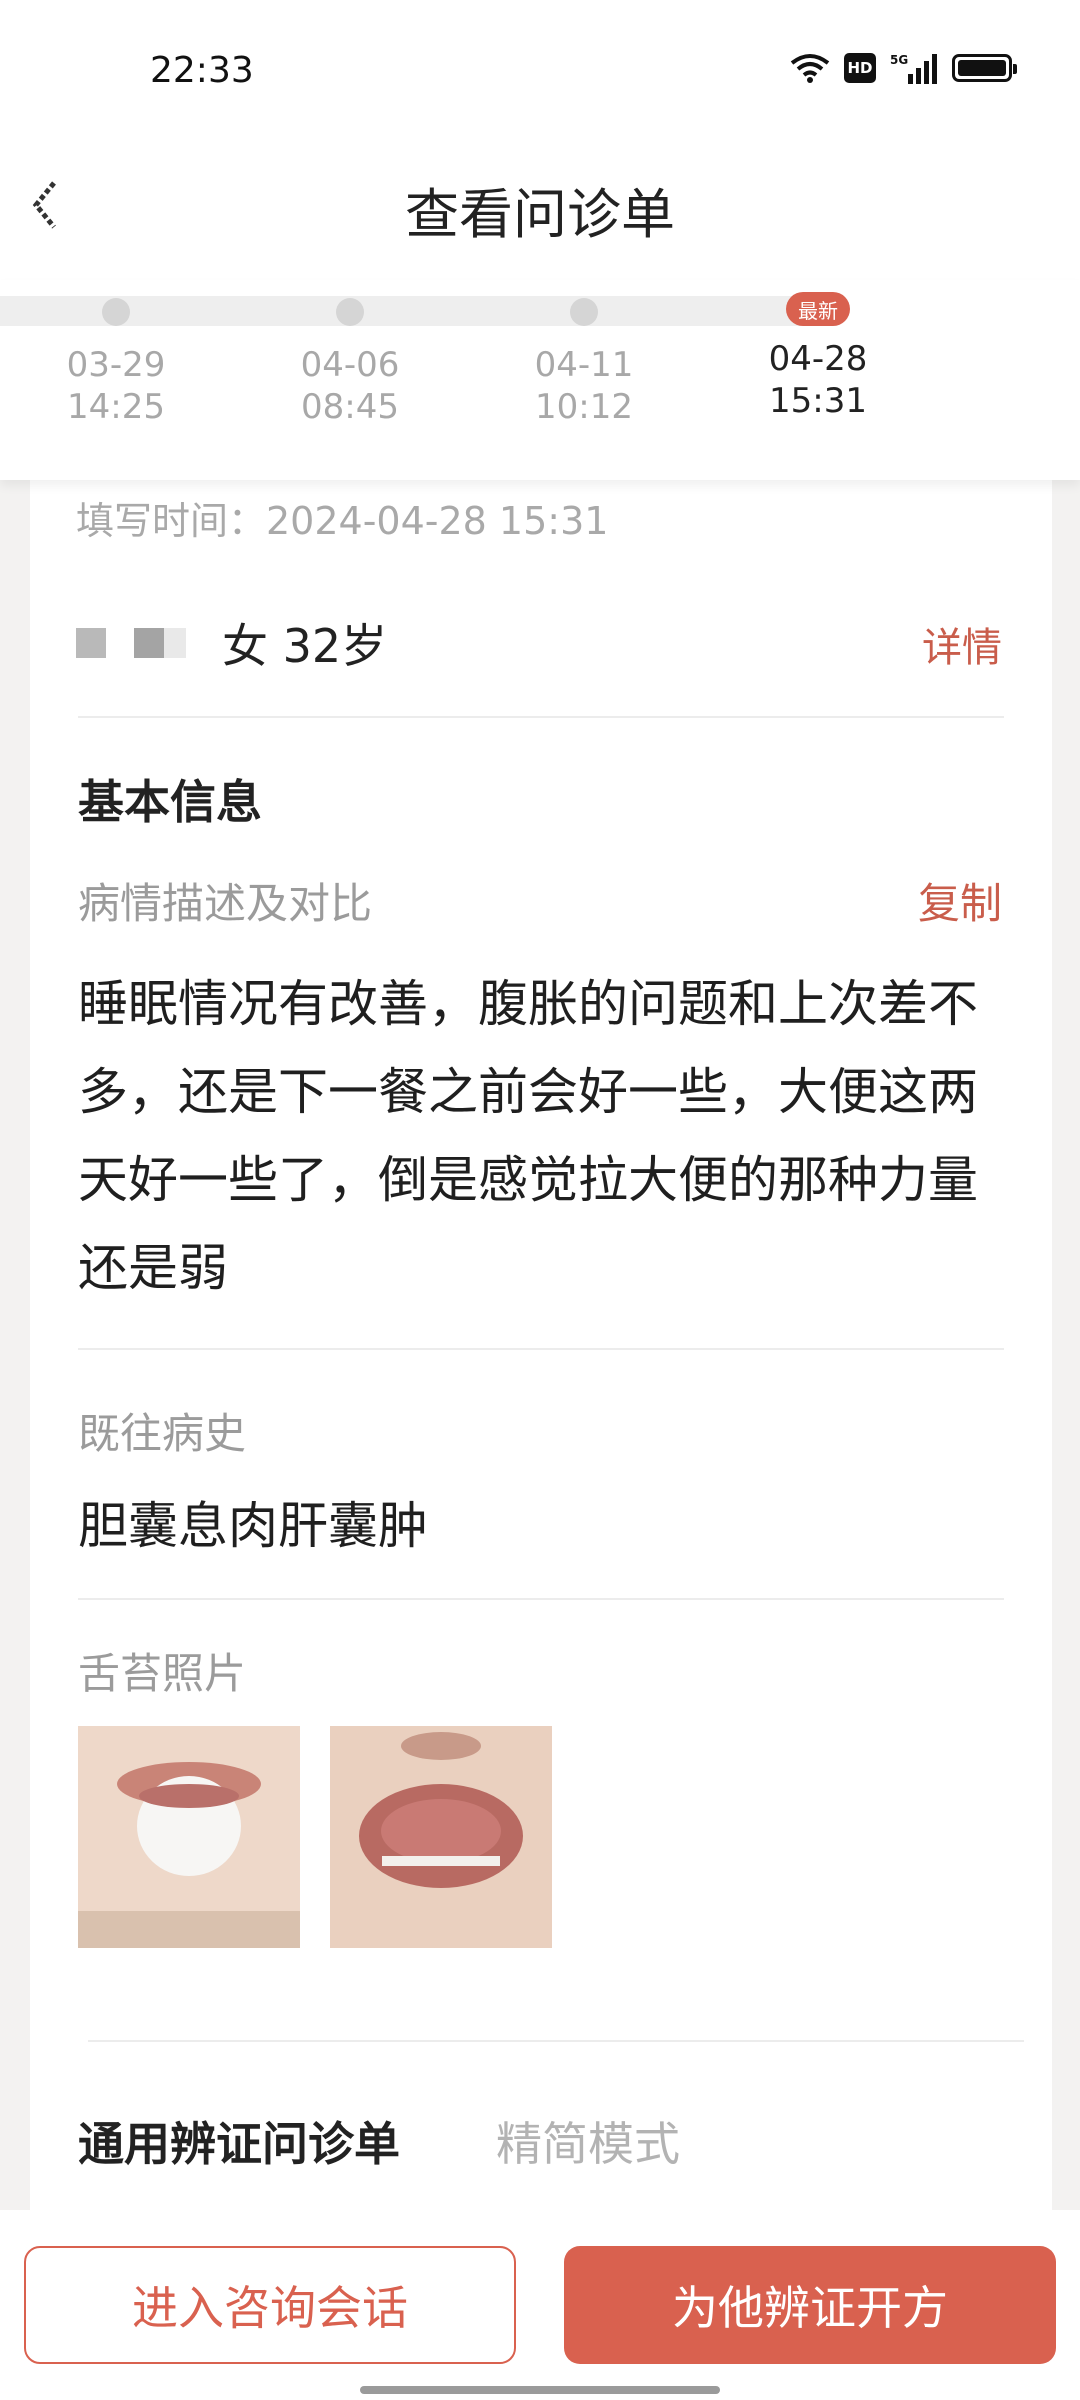 This screenshot has width=1080, height=2400. I want to click on timeline-time: 14:25, so click(116, 407).